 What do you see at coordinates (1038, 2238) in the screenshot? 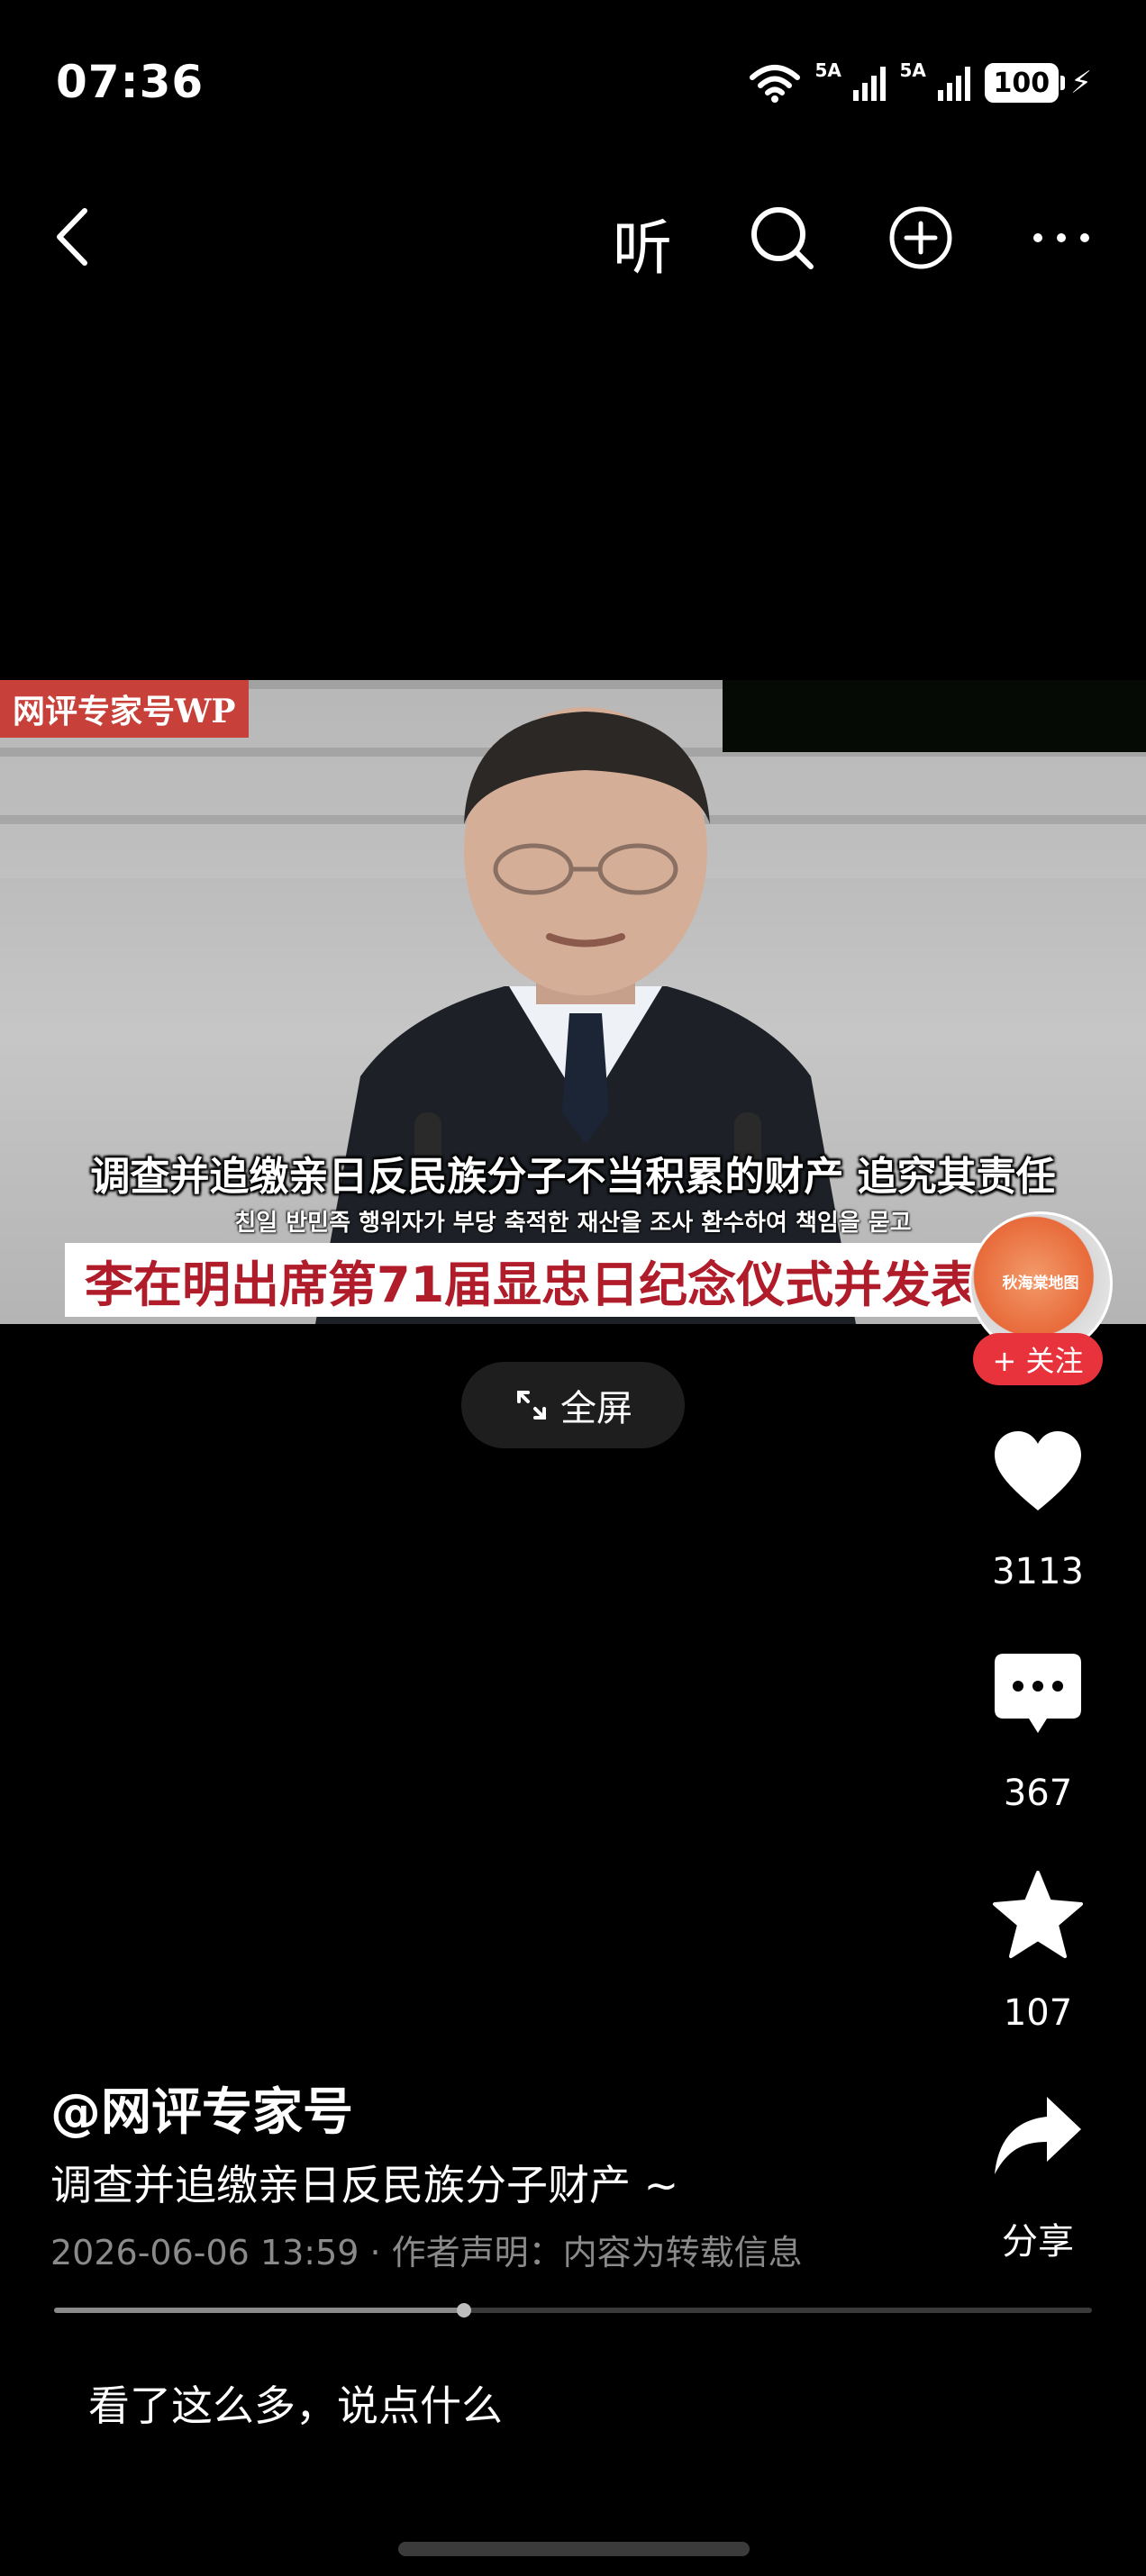
I see `share-label: 分享` at bounding box center [1038, 2238].